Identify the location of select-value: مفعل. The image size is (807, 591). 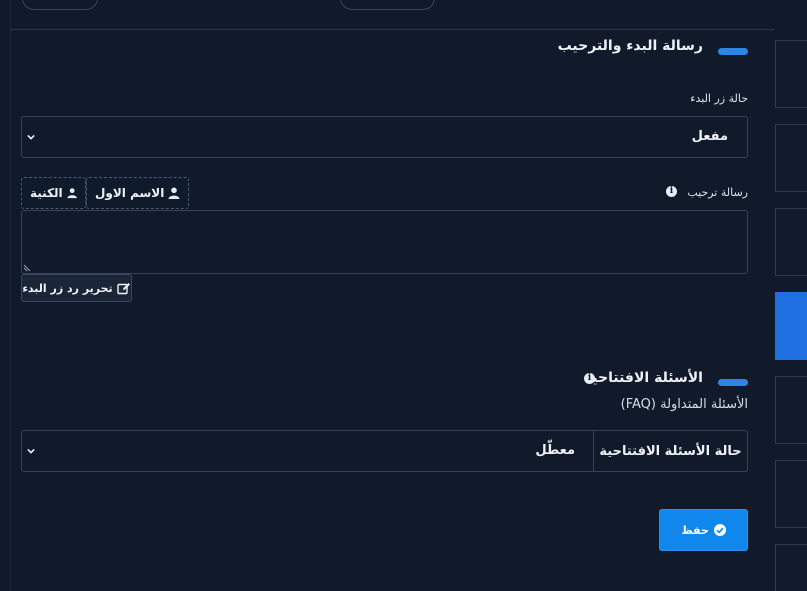
(709, 136).